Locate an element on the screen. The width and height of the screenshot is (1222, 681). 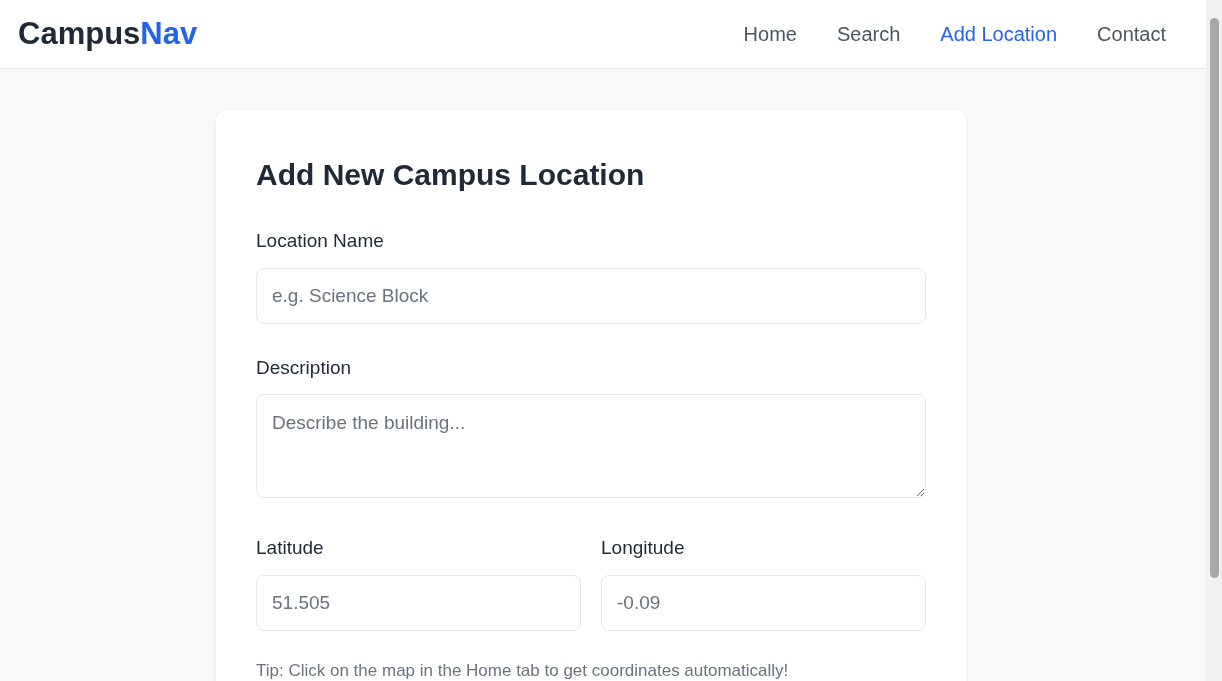
nav-link: Search is located at coordinates (868, 34).